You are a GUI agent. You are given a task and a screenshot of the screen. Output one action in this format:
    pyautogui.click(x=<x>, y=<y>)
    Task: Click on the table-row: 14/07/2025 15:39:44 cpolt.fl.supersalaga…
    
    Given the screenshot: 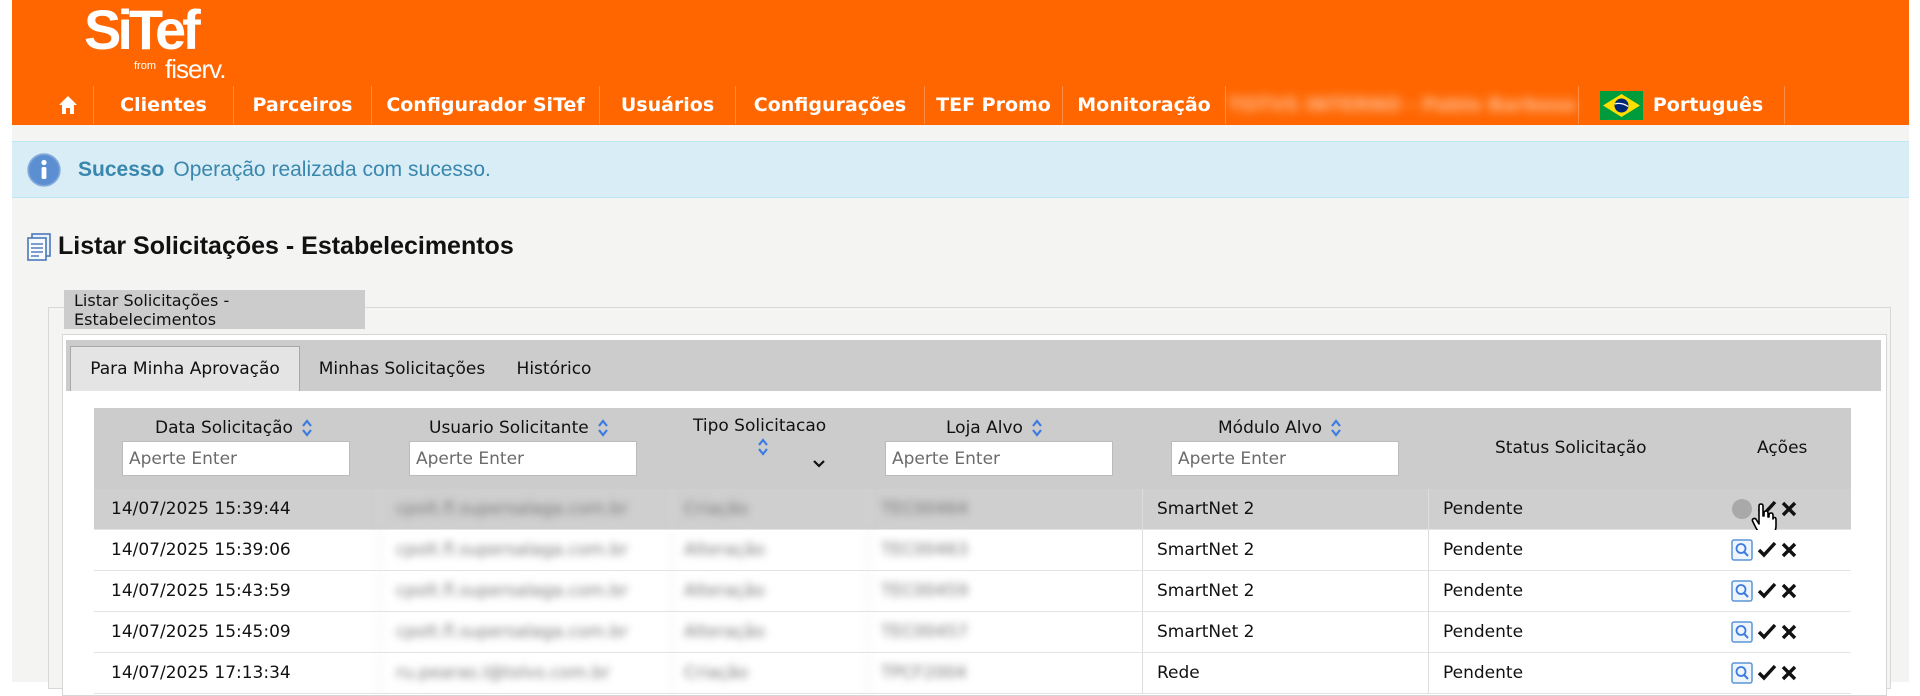 What is the action you would take?
    pyautogui.click(x=972, y=512)
    